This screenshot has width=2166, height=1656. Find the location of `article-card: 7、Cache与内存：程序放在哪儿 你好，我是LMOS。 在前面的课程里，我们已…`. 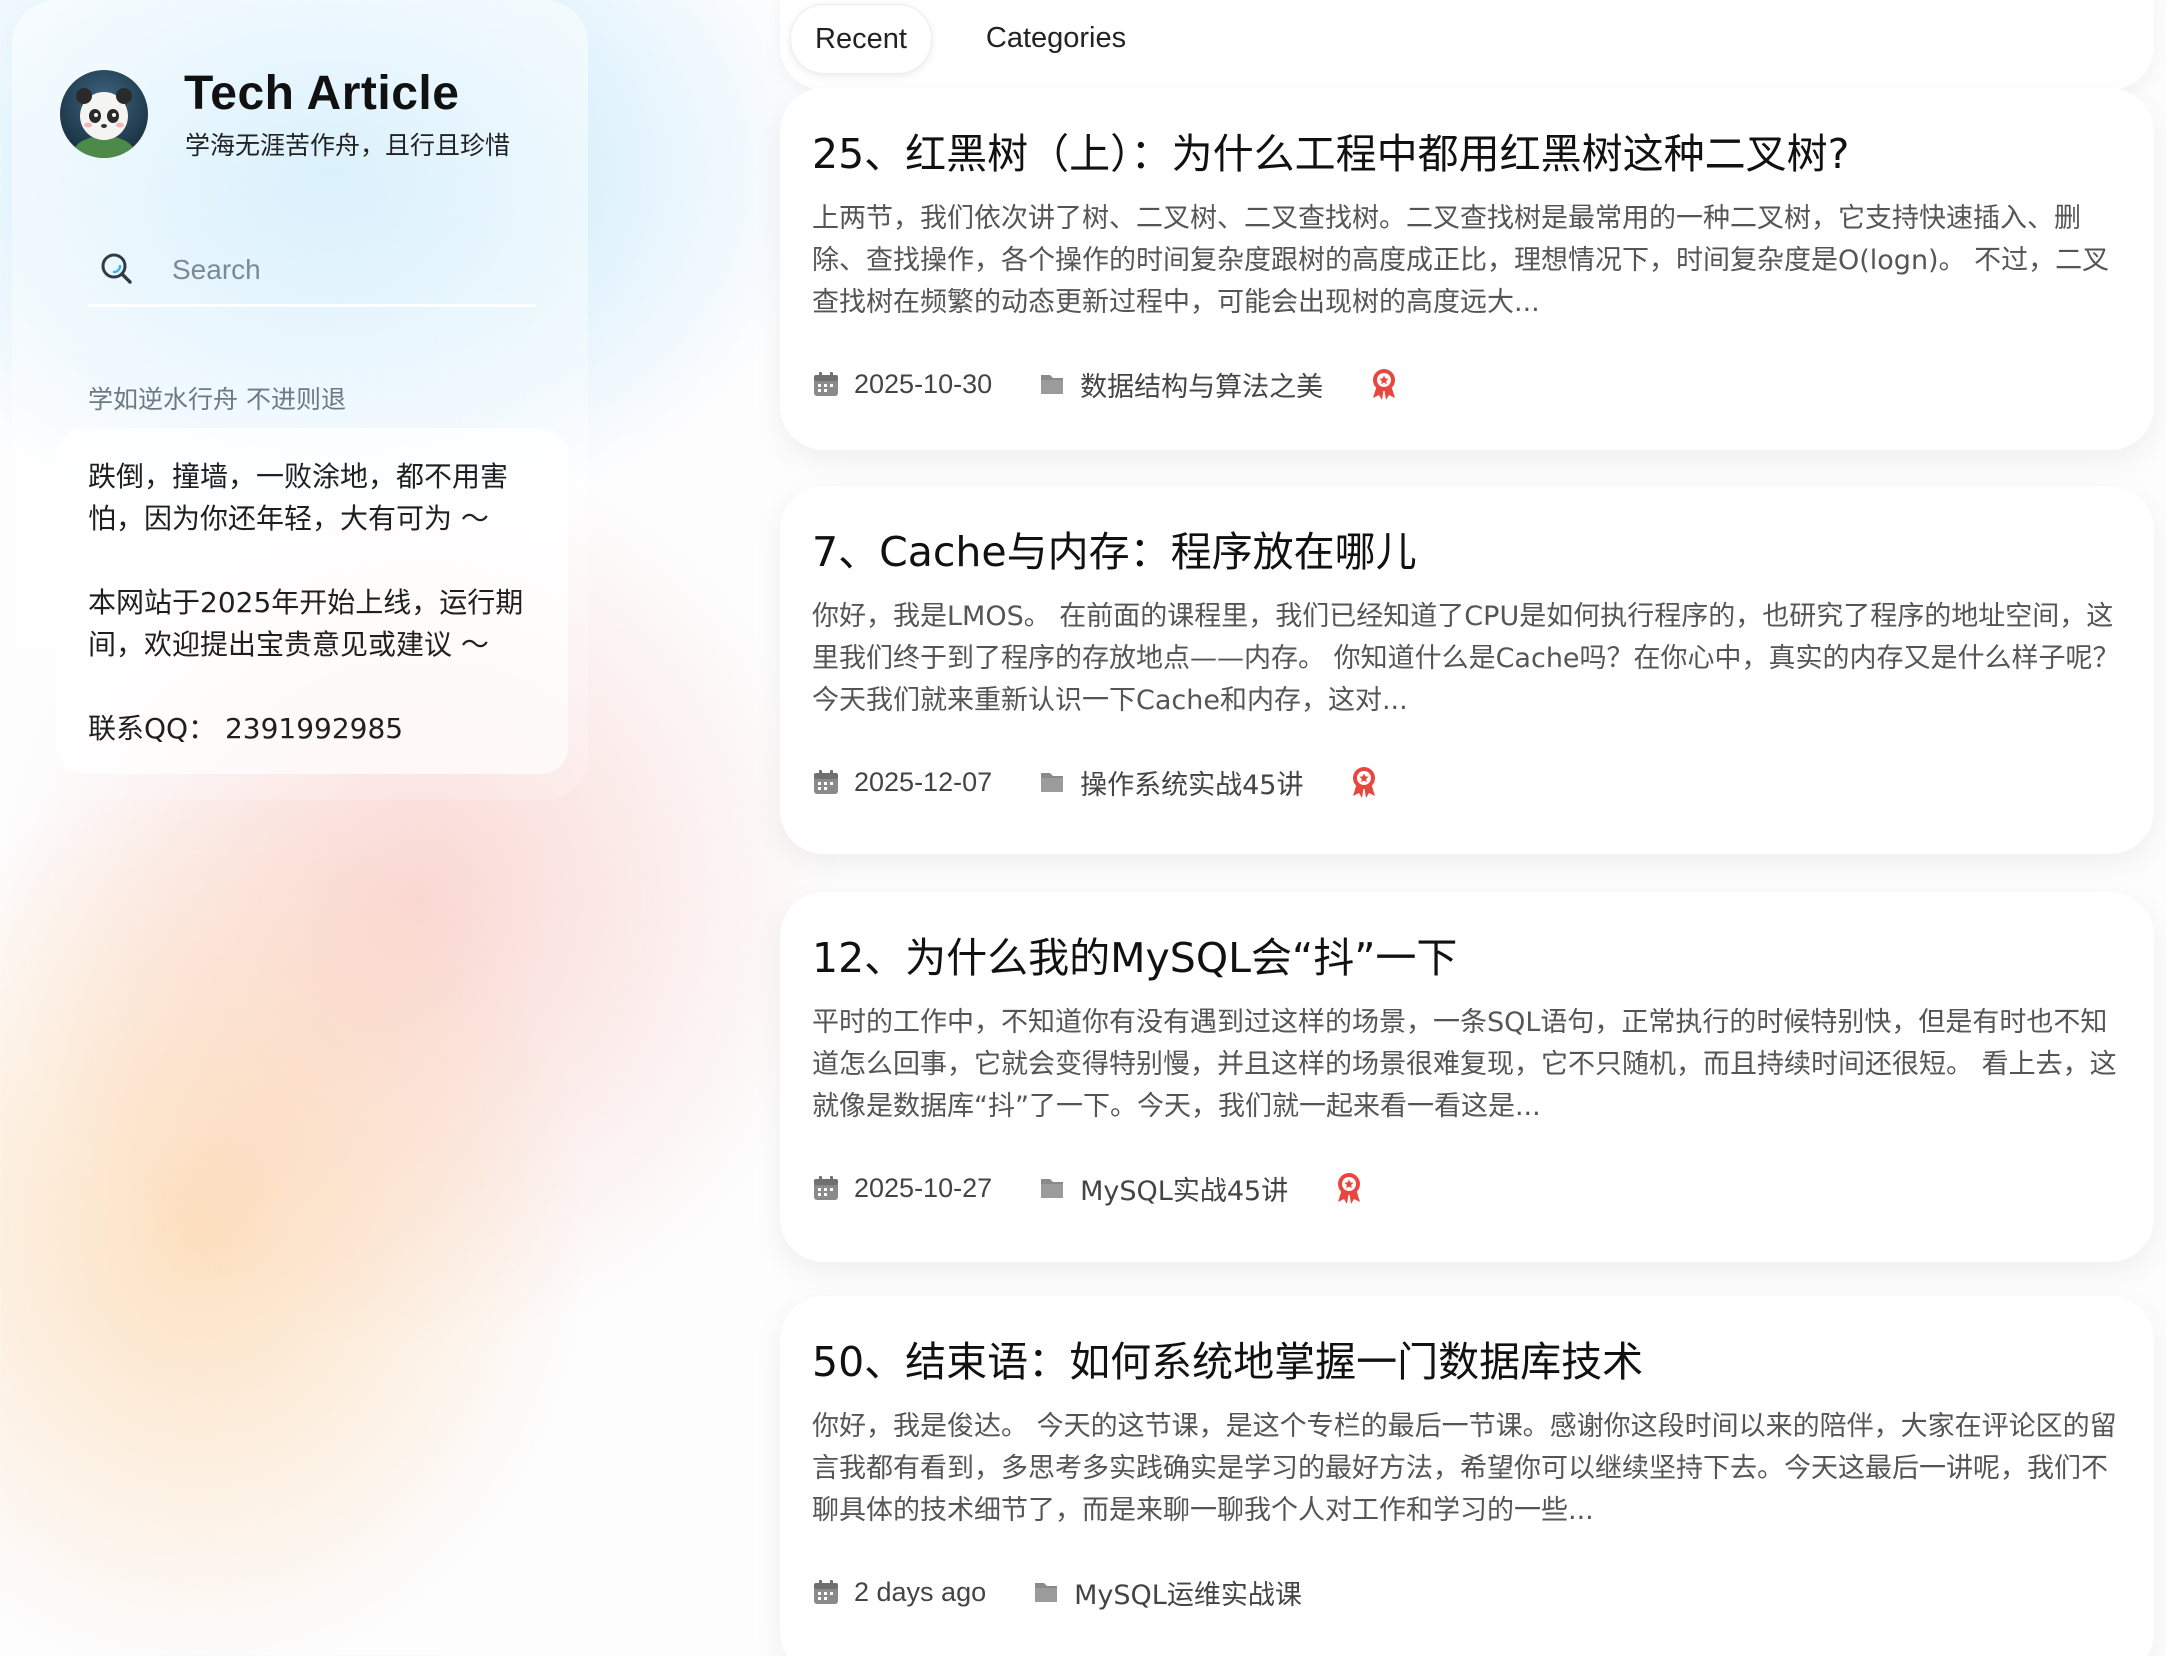

article-card: 7、Cache与内存：程序放在哪儿 你好，我是LMOS。 在前面的课程里，我们已… is located at coordinates (1467, 670).